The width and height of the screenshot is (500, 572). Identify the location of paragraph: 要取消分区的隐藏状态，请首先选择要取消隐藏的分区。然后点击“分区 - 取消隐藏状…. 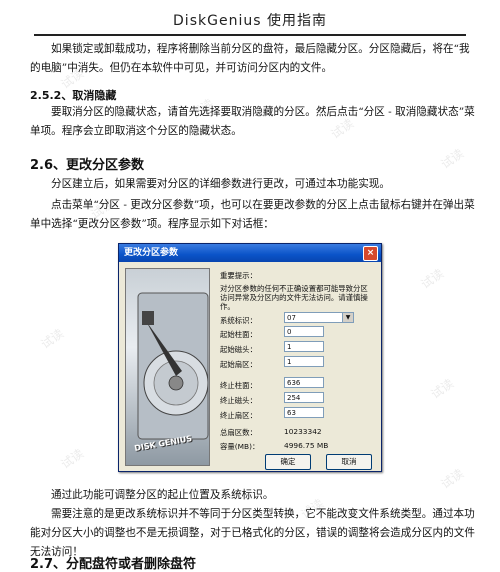
(252, 121).